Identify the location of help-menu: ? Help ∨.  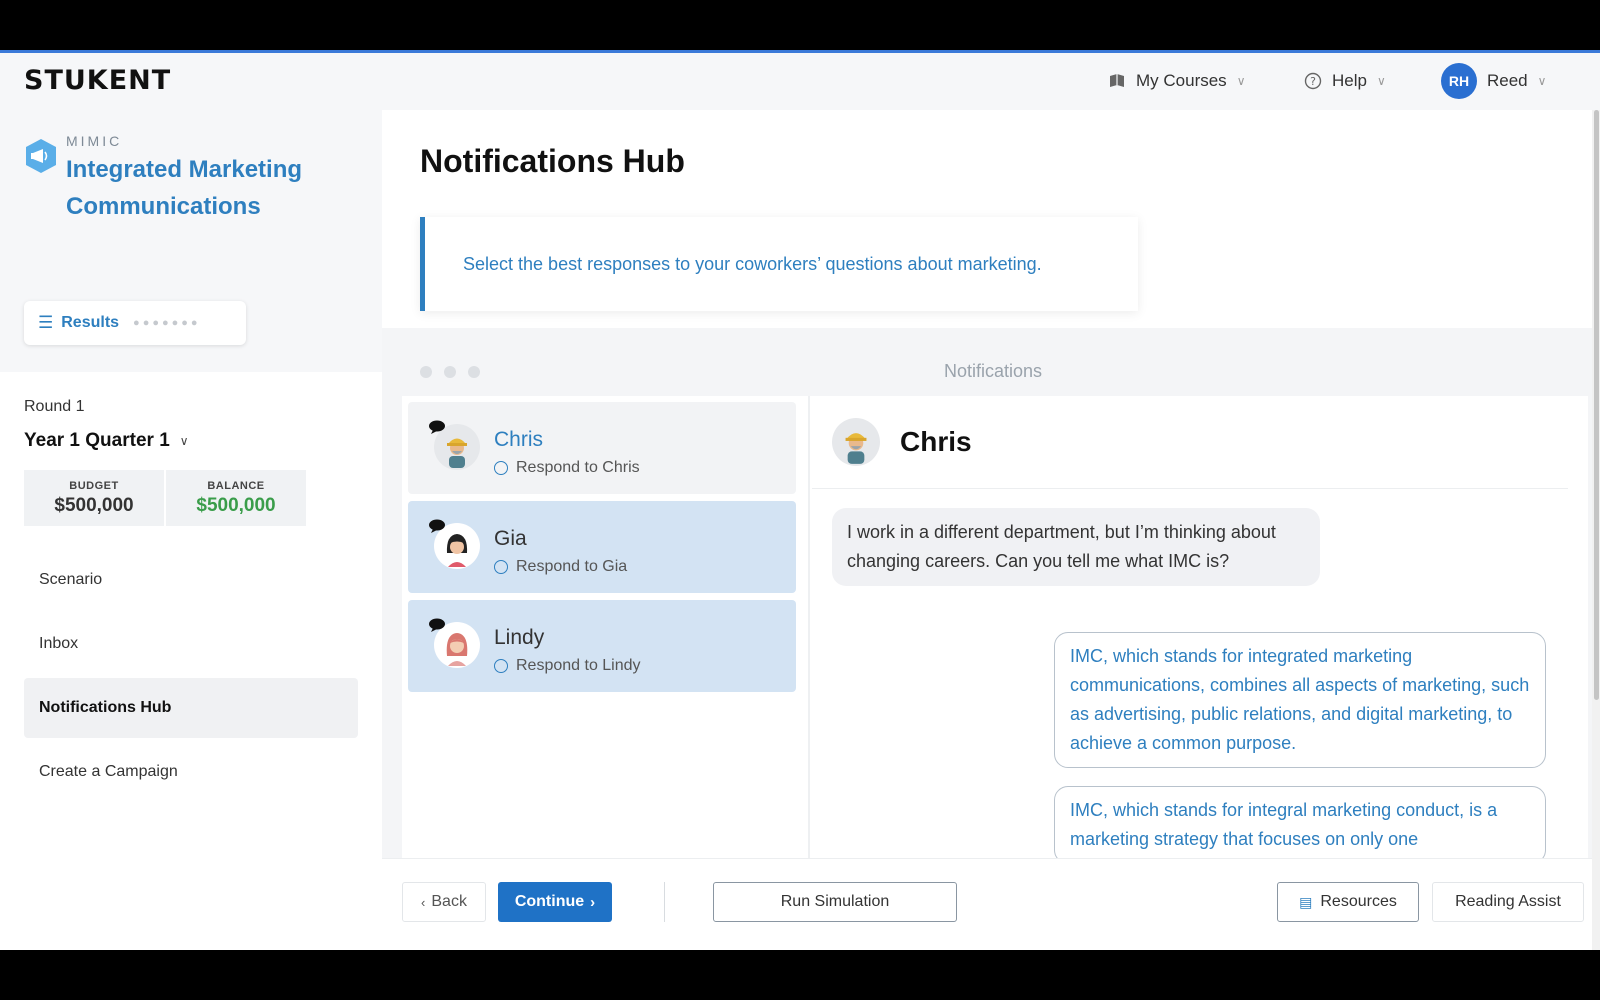
(1345, 81).